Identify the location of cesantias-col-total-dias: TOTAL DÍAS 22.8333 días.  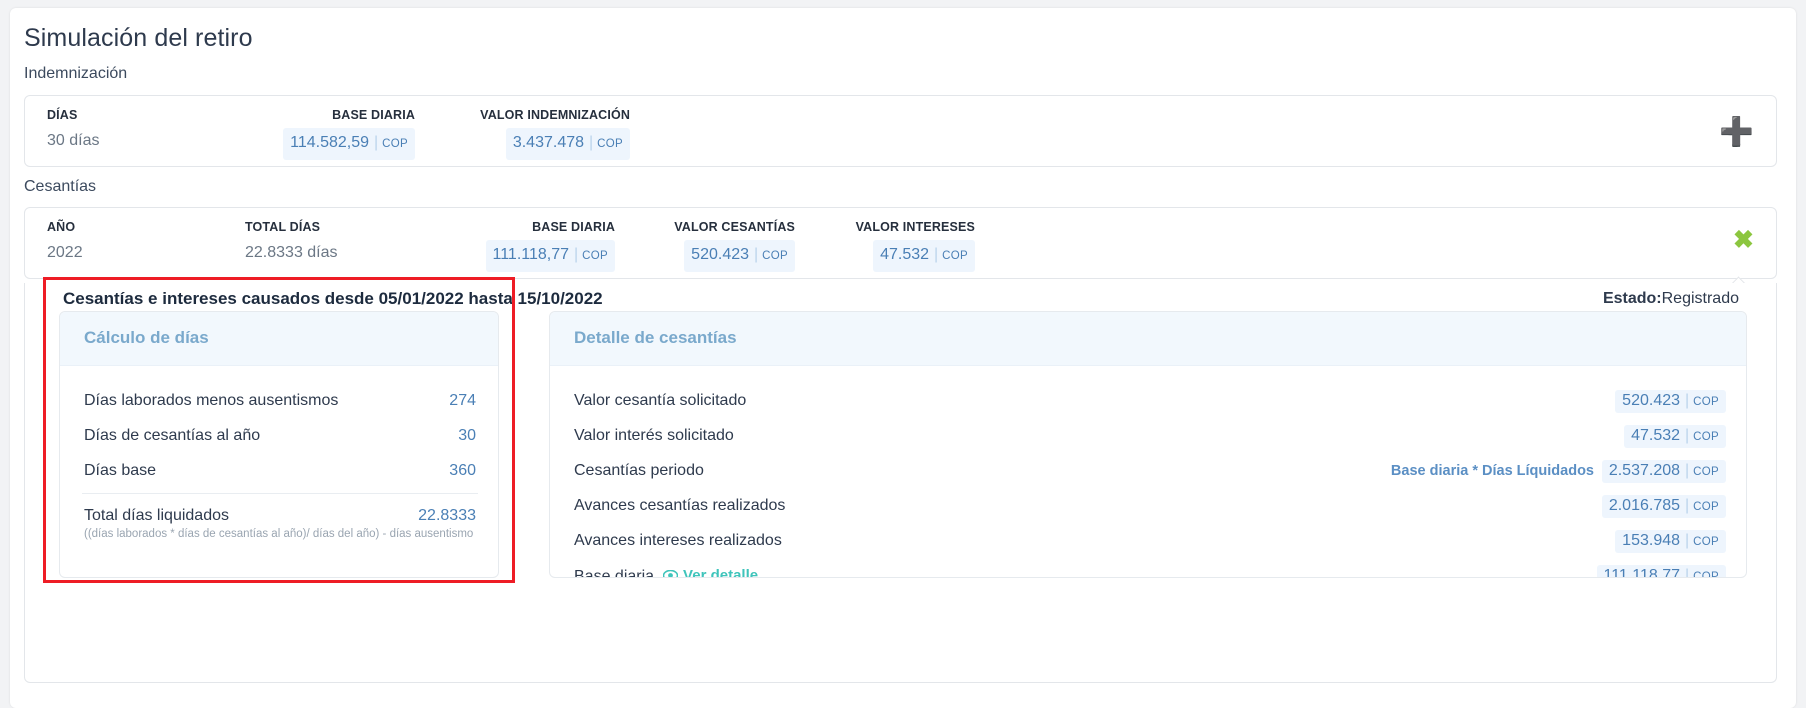
(291, 242).